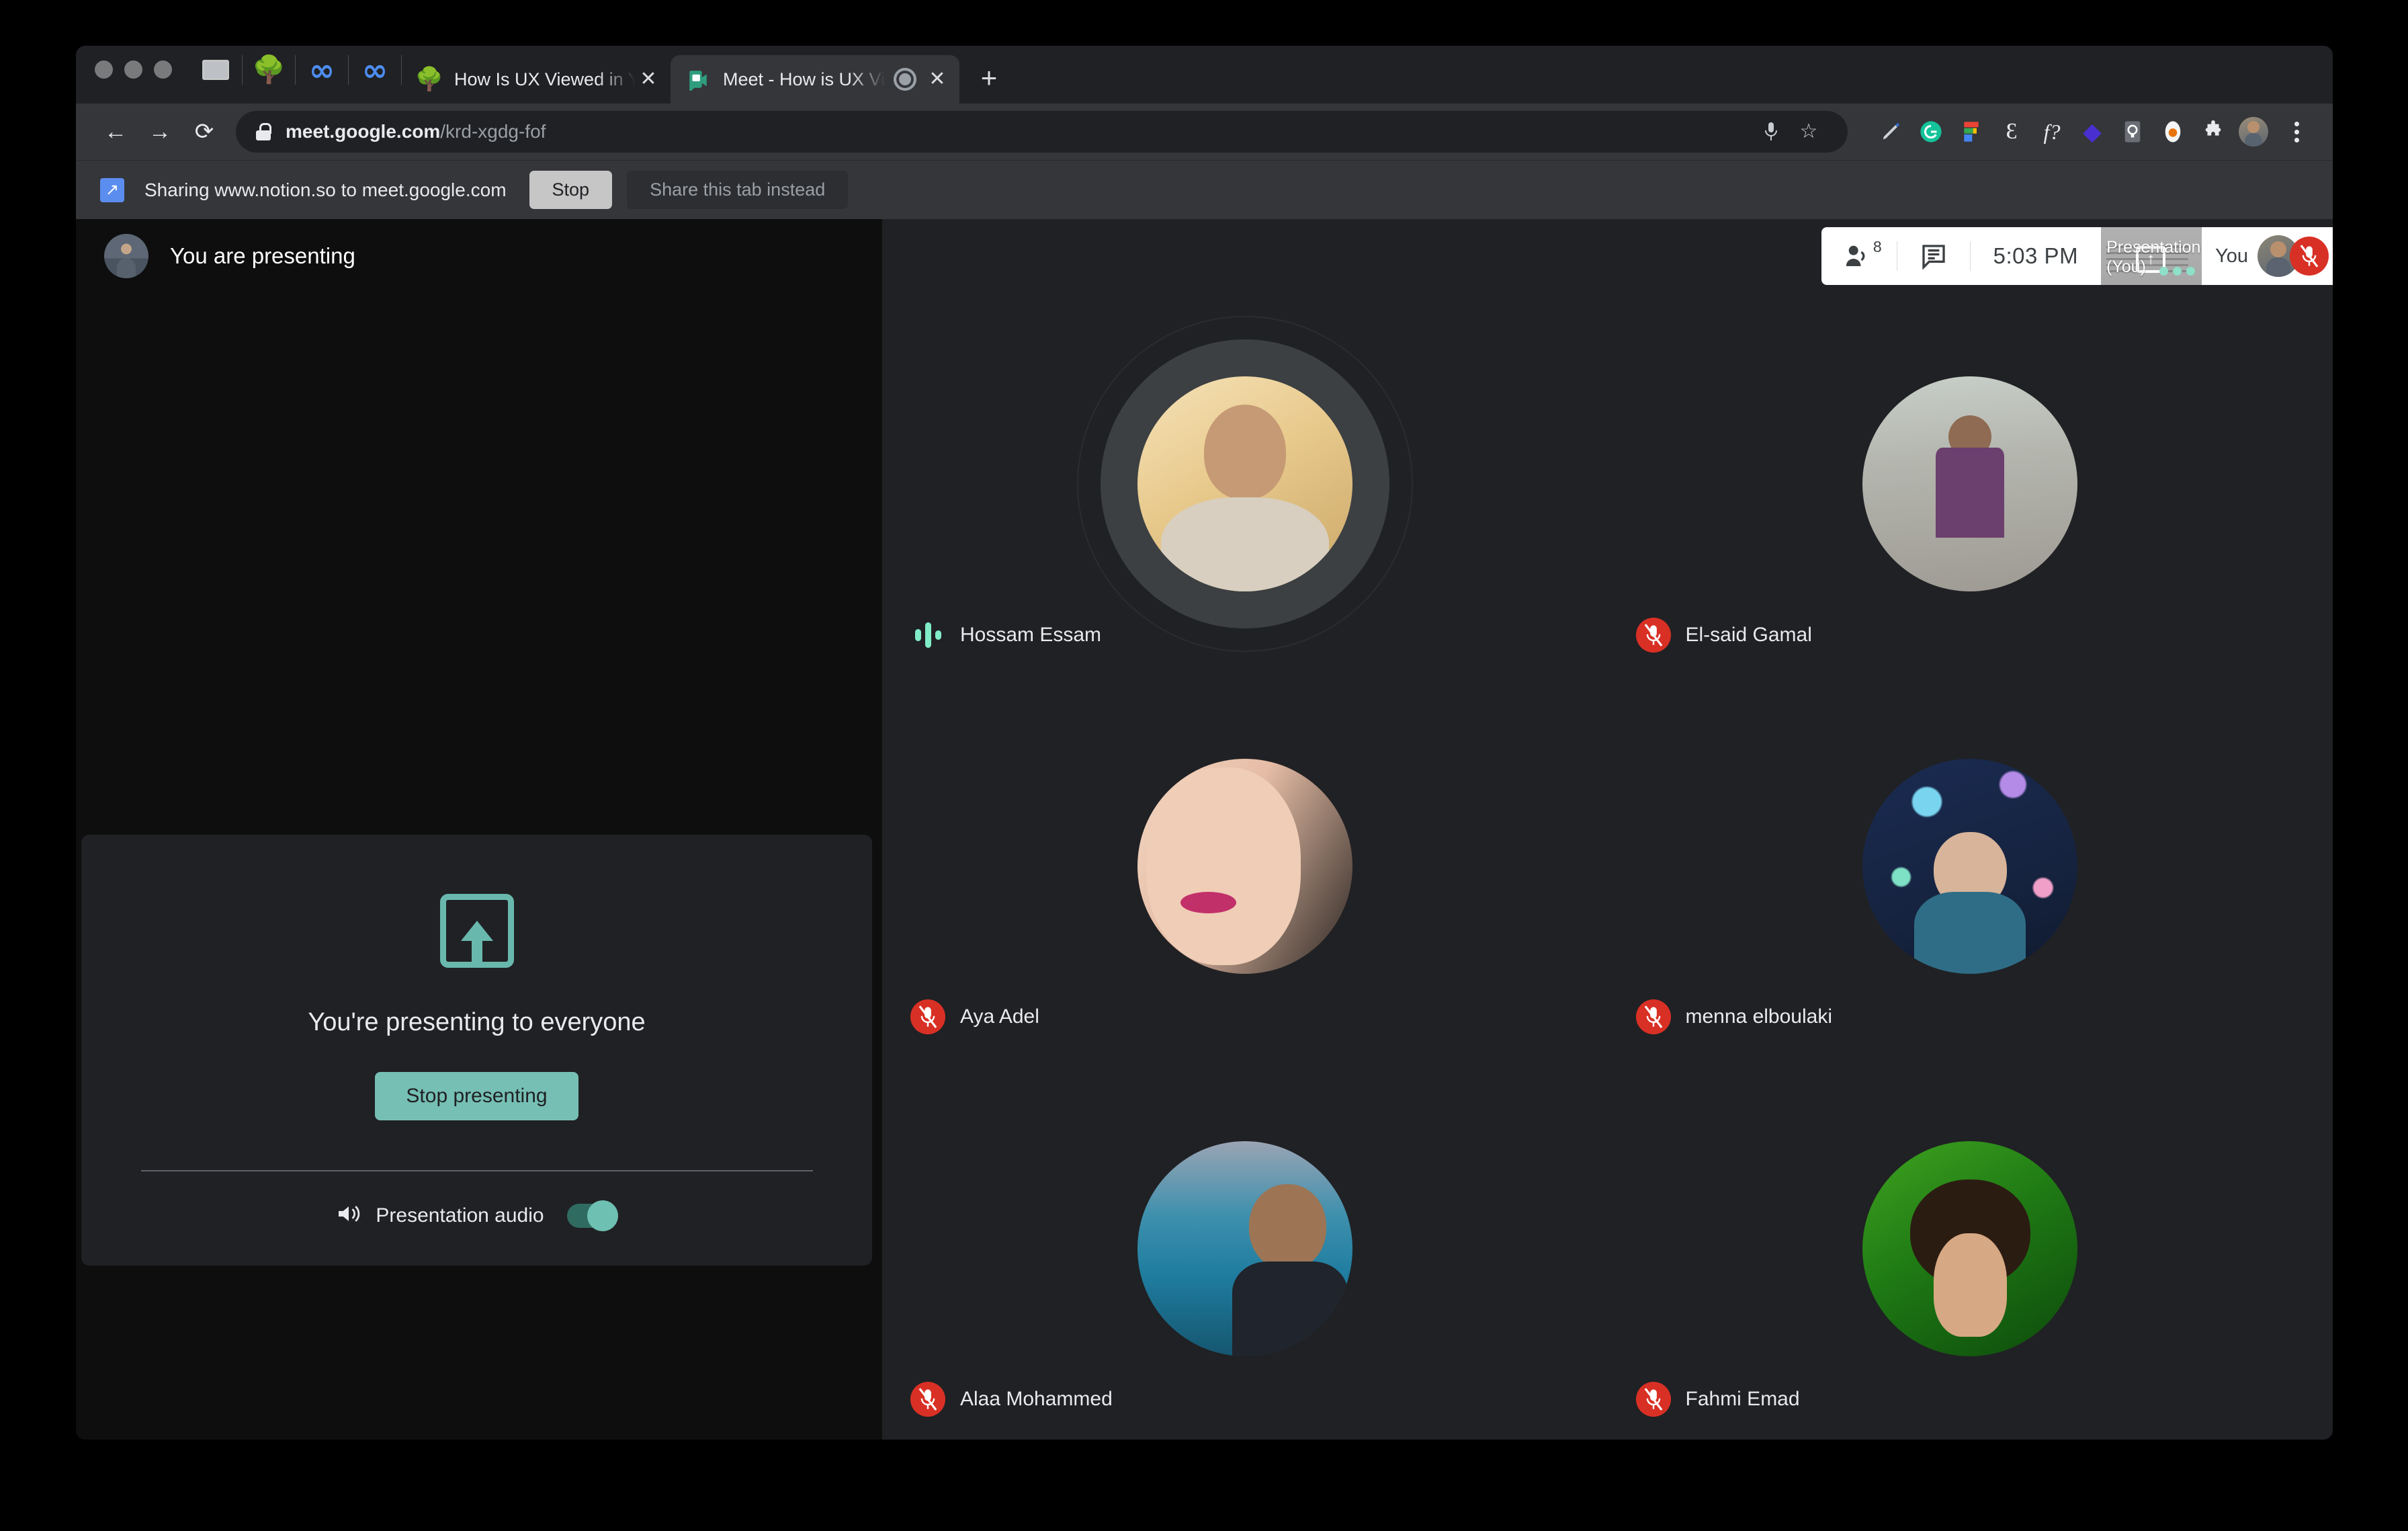 The width and height of the screenshot is (2408, 1531). What do you see at coordinates (1724, 635) in the screenshot?
I see `participant-name-bar: El-said Gamal` at bounding box center [1724, 635].